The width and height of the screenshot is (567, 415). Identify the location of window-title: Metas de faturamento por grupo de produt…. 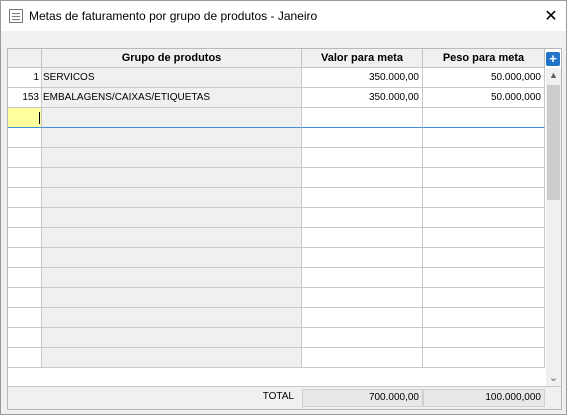
(173, 16).